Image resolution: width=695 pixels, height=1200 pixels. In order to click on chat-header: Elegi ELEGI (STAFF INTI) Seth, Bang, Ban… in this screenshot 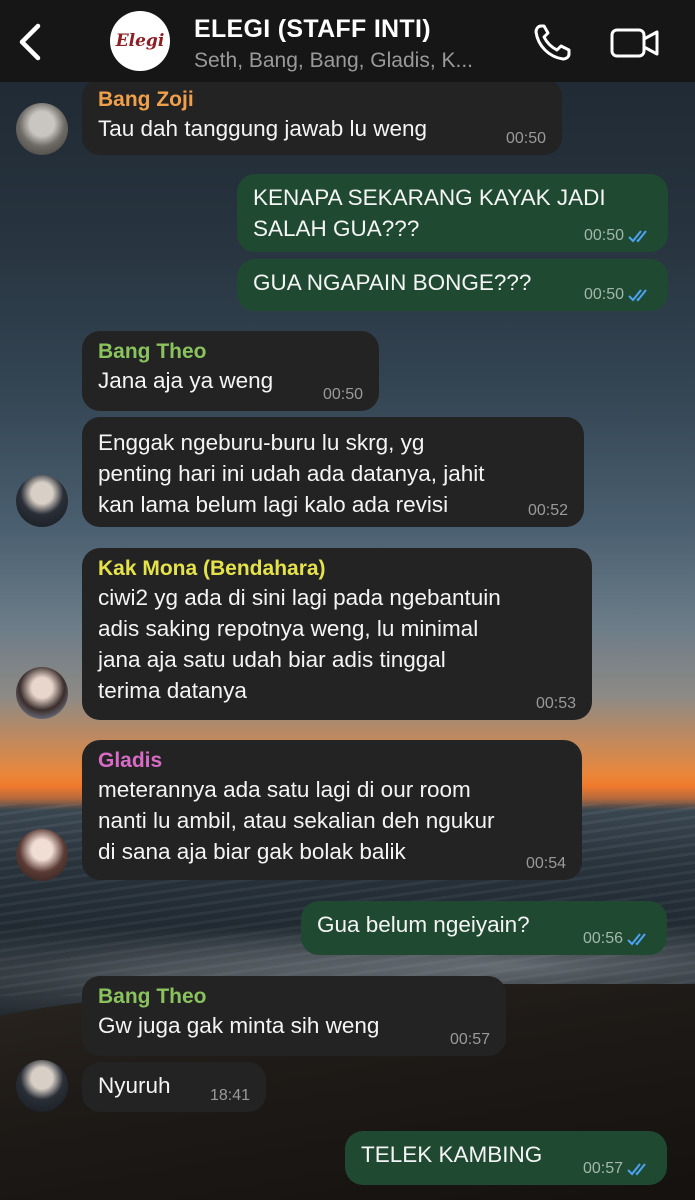, I will do `click(347, 41)`.